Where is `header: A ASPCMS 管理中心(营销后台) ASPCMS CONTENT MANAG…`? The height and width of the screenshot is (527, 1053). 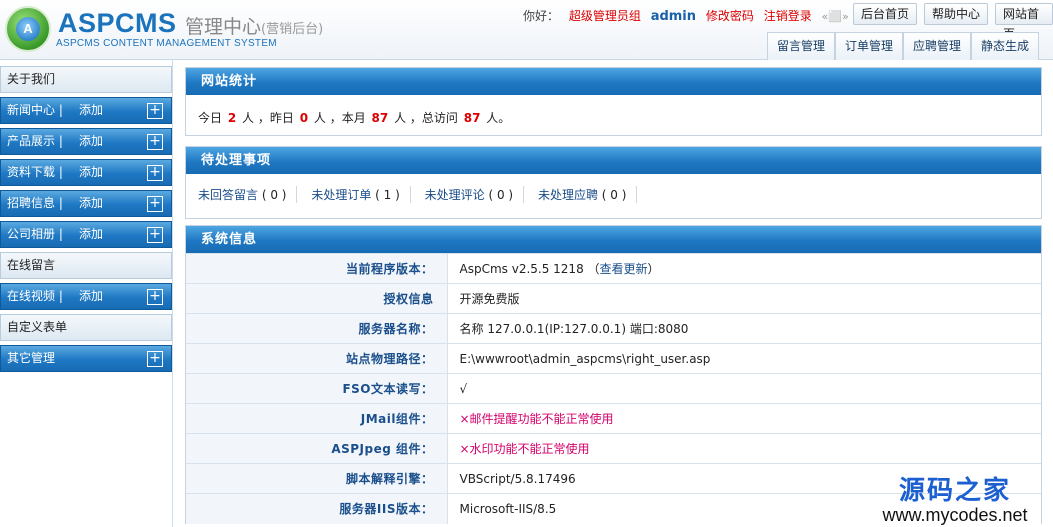
header: A ASPCMS 管理中心(营销后台) ASPCMS CONTENT MANAG… is located at coordinates (526, 30).